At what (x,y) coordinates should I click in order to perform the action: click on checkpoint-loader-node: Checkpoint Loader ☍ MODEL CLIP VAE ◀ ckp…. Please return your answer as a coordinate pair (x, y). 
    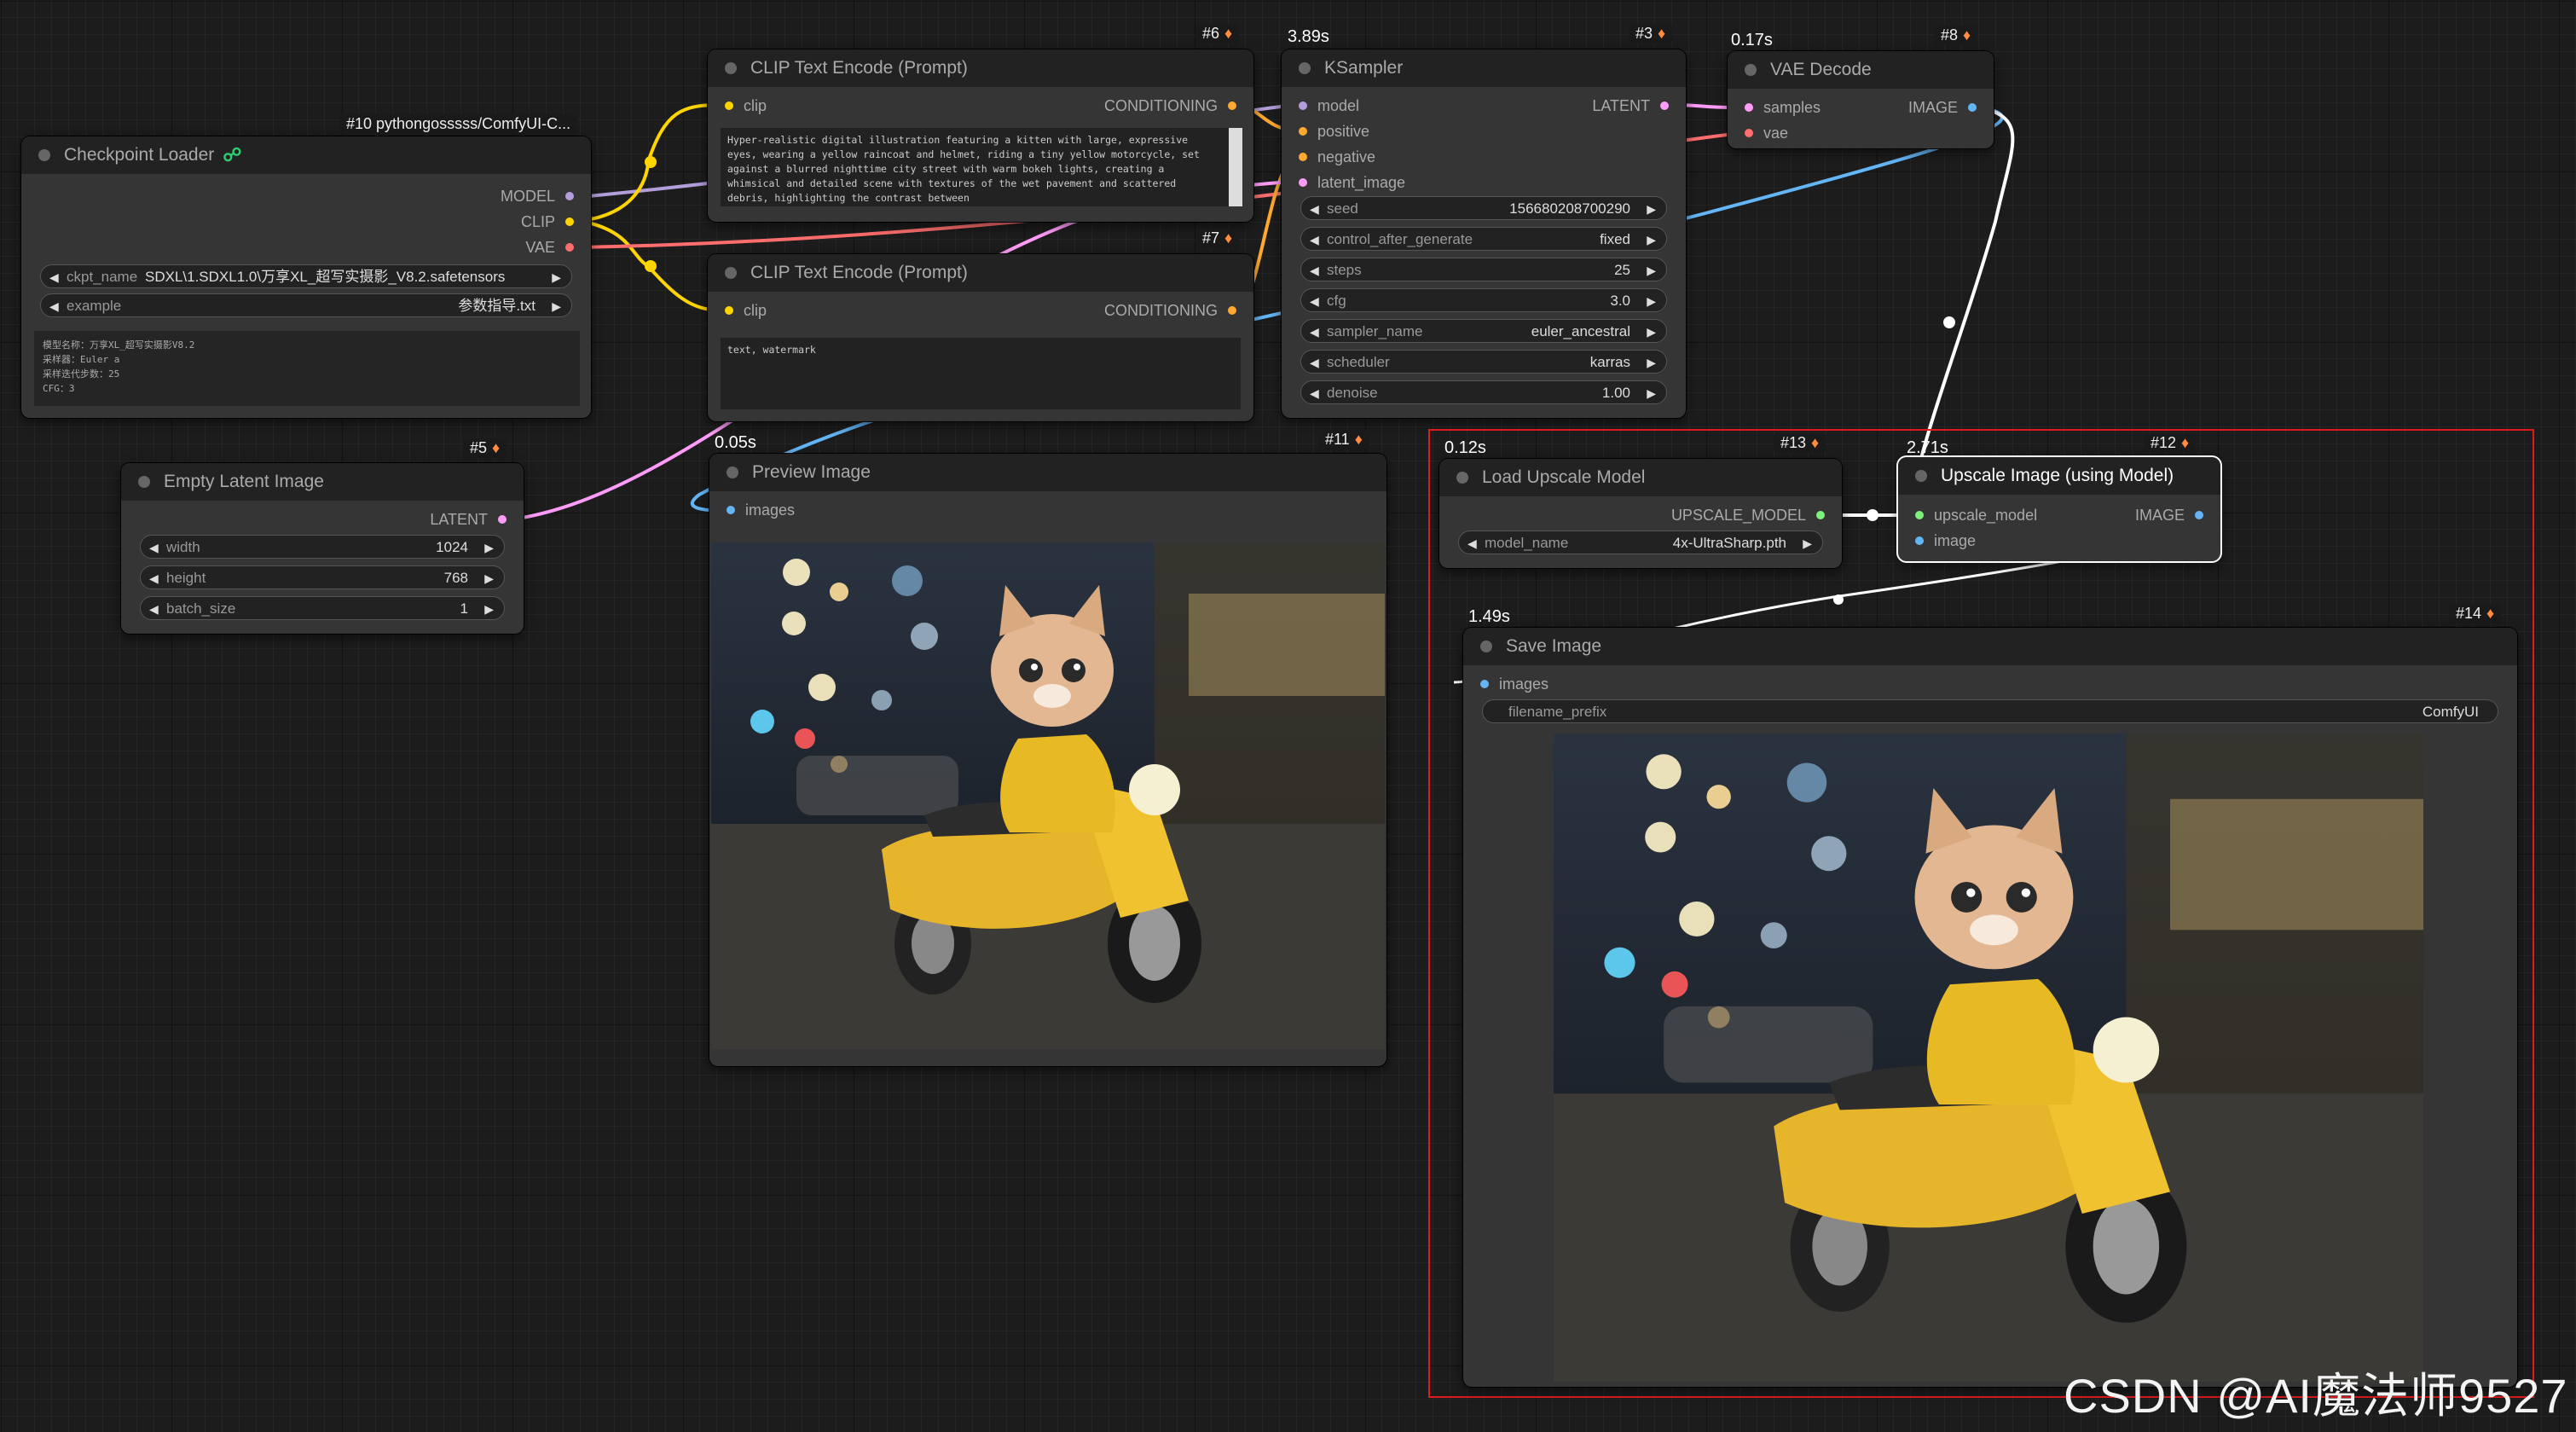
    Looking at the image, I should click on (306, 277).